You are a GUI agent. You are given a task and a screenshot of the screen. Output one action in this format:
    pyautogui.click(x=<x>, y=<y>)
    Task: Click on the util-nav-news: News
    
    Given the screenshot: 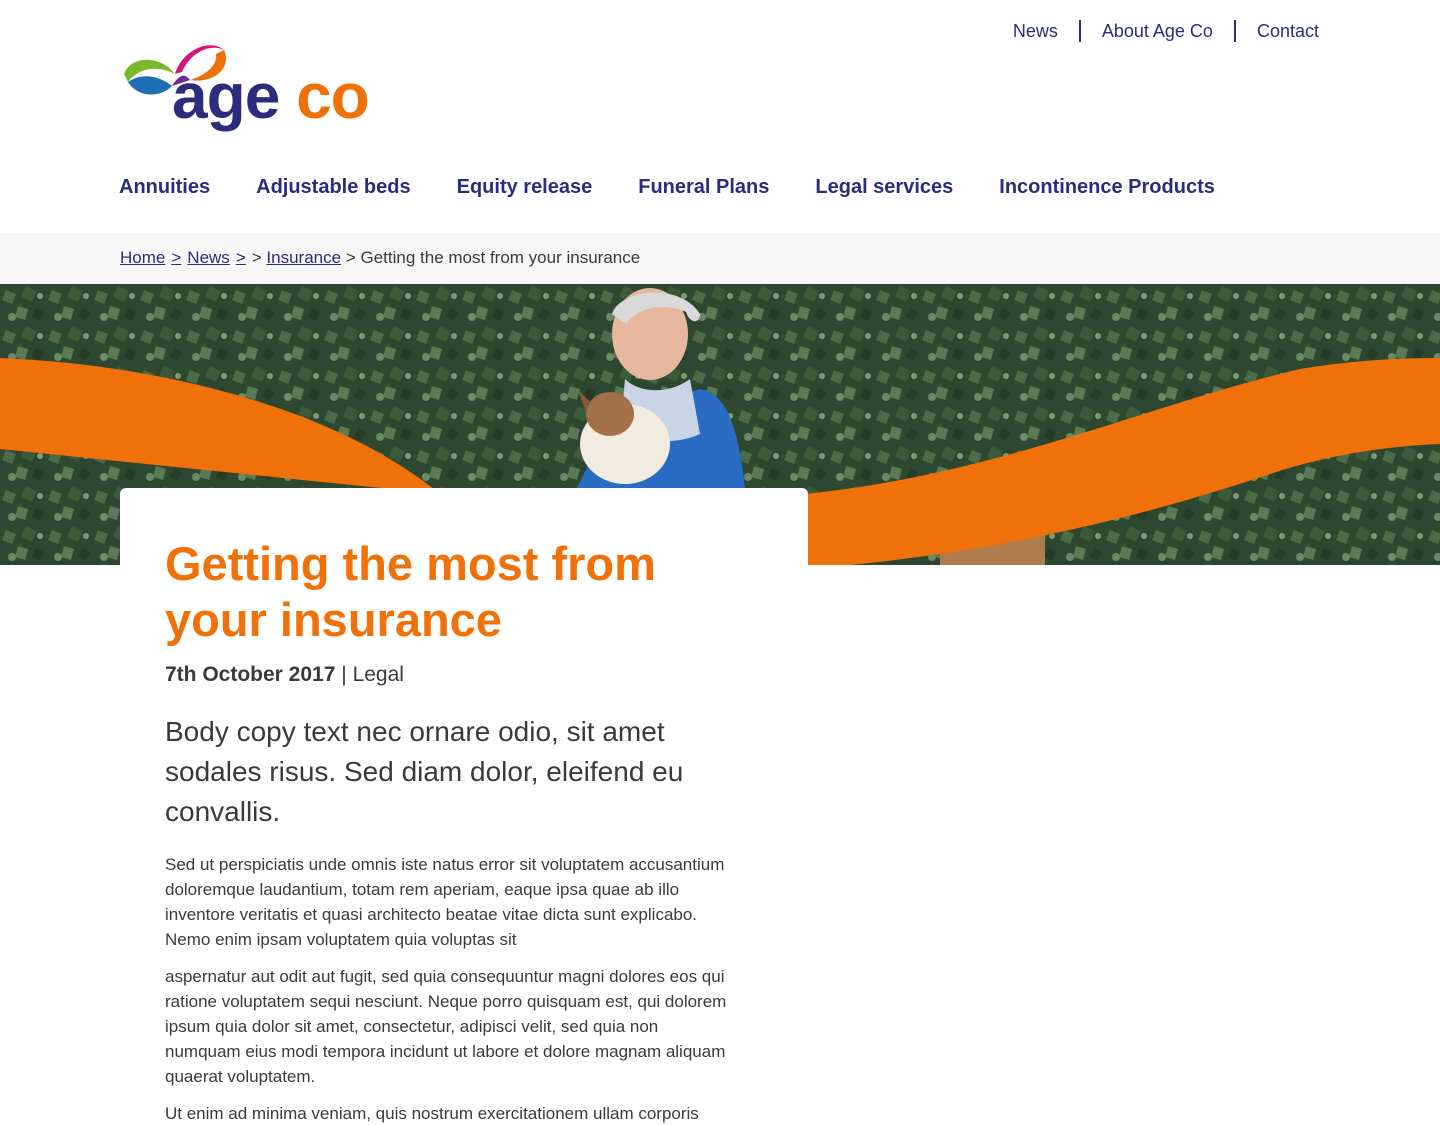 What is the action you would take?
    pyautogui.click(x=1035, y=31)
    